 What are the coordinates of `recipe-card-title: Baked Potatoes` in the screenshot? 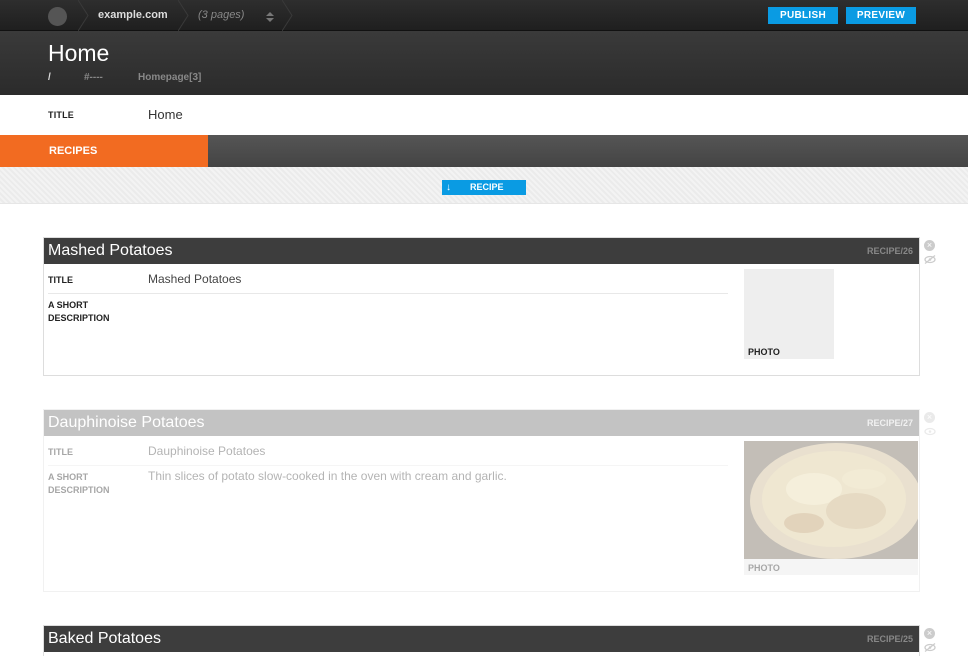 It's located at (104, 638).